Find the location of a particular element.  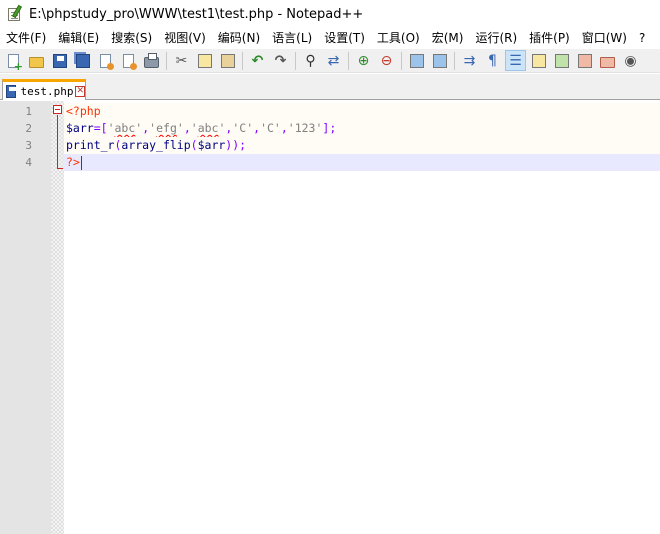

print-icon is located at coordinates (151, 60).